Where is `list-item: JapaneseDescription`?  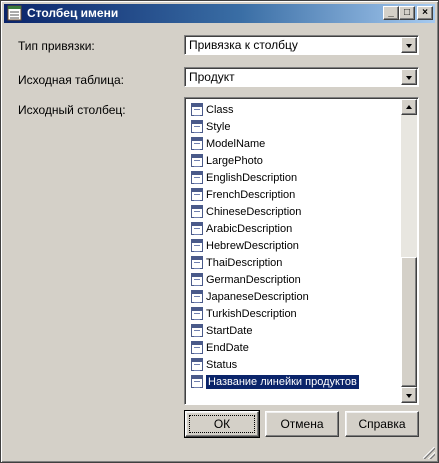
list-item: JapaneseDescription is located at coordinates (251, 296).